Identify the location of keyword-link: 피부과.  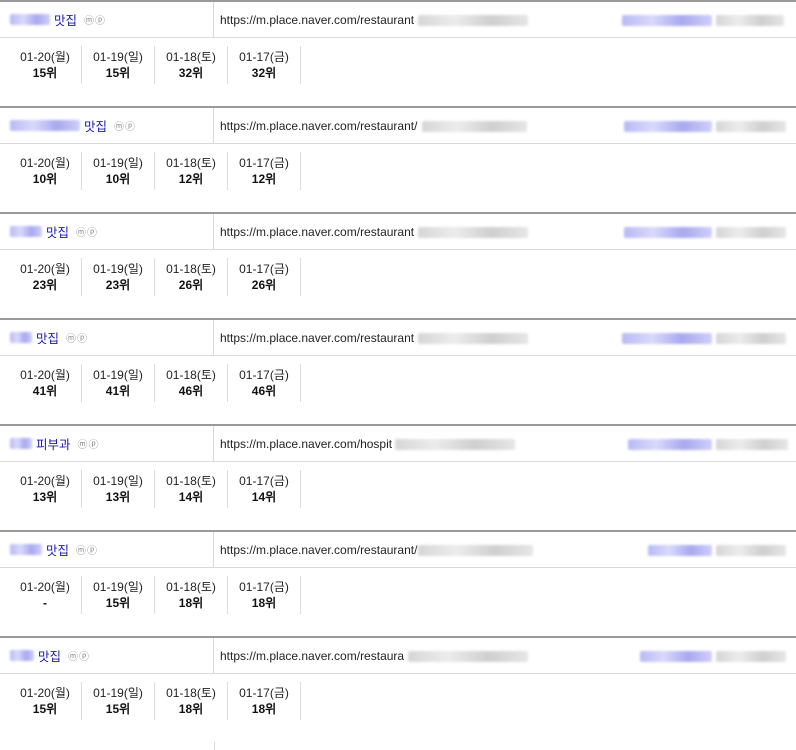
(53, 443).